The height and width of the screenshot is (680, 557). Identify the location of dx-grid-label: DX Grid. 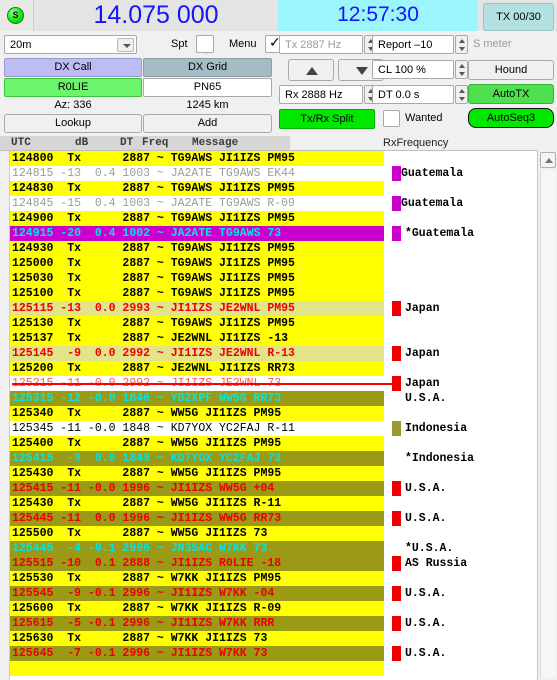
(207, 67).